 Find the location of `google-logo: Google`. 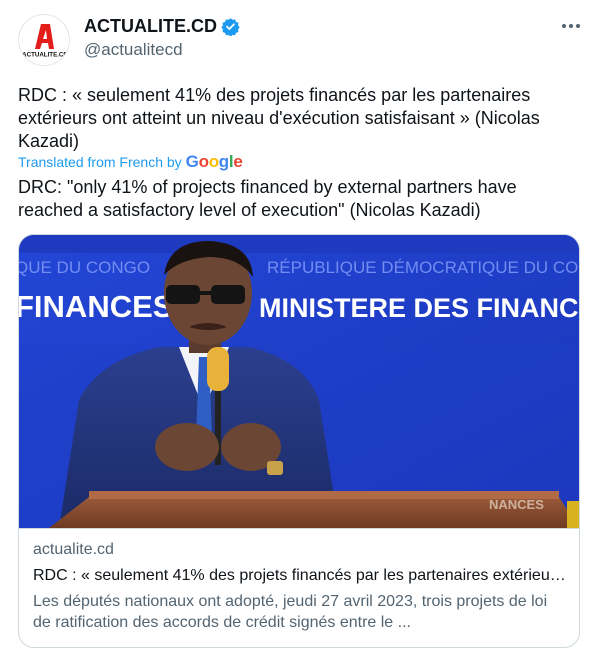

google-logo: Google is located at coordinates (214, 161).